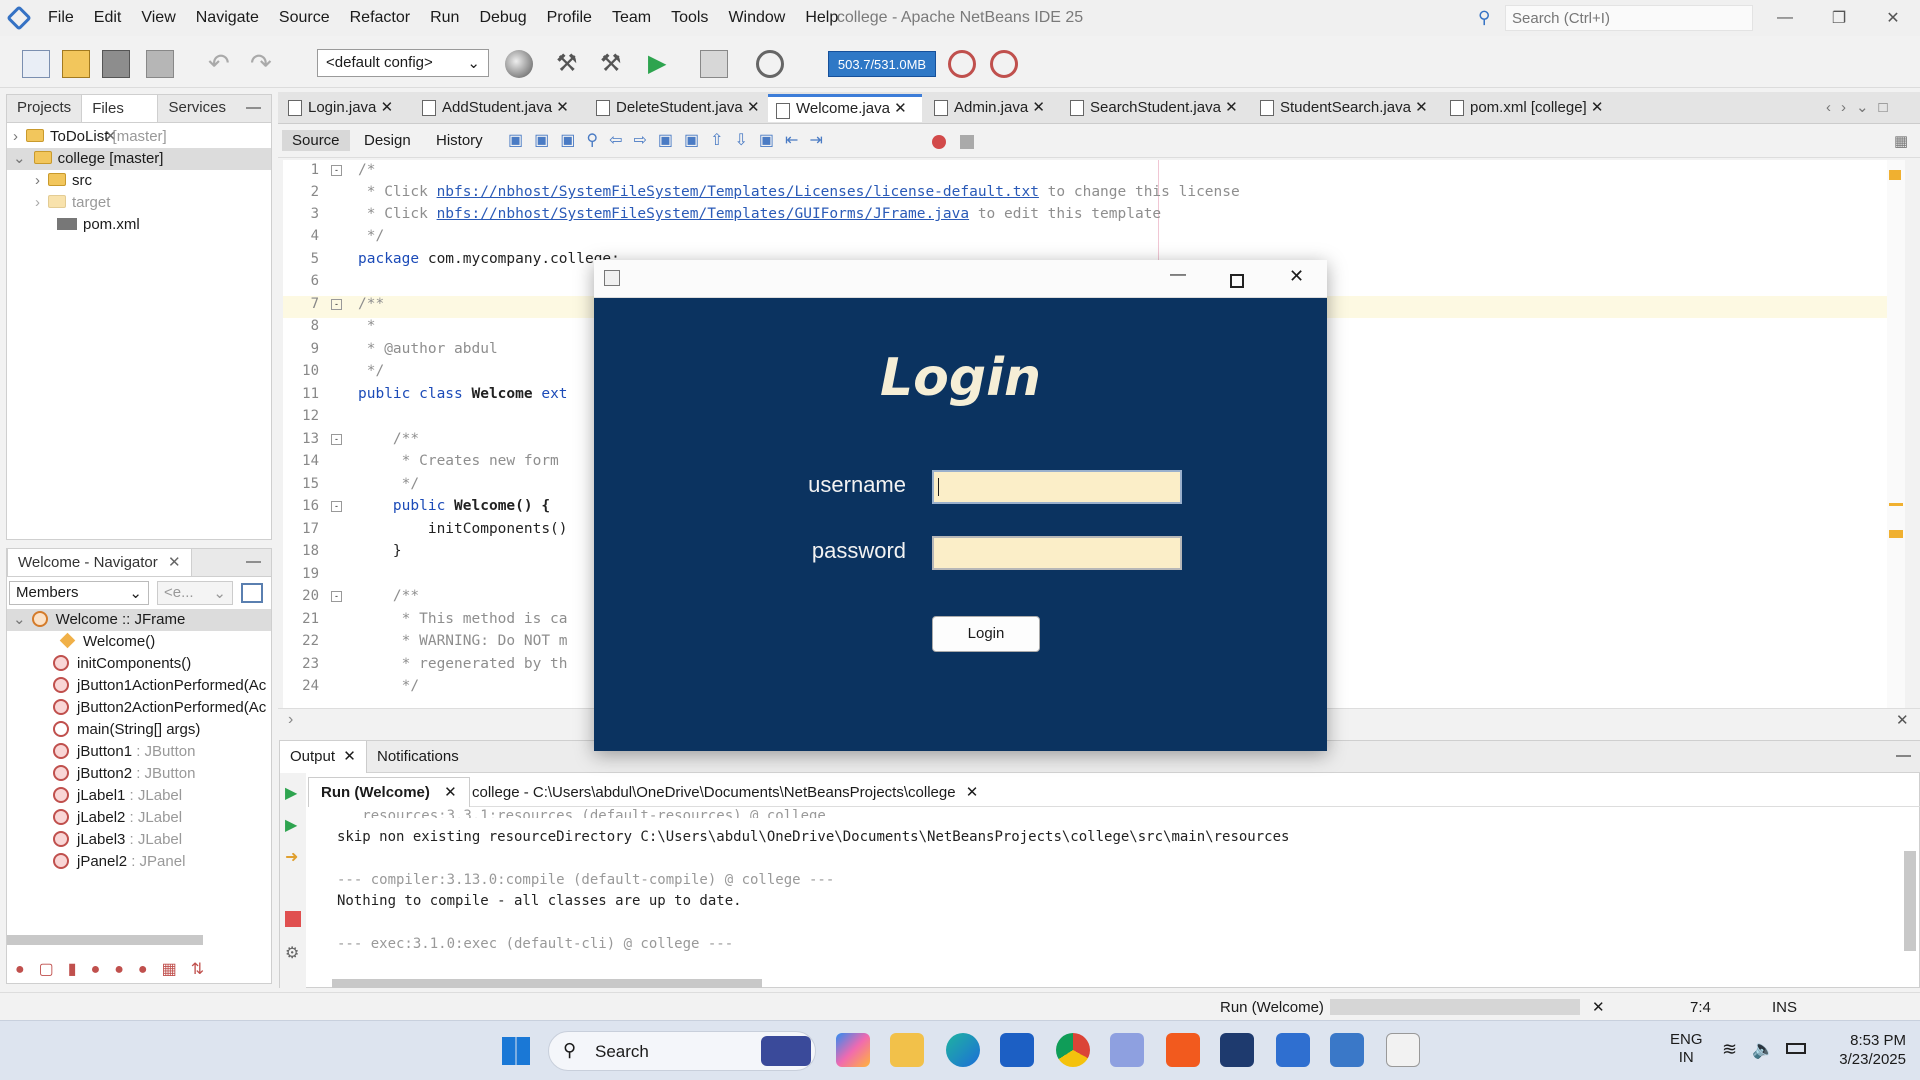 Image resolution: width=1920 pixels, height=1080 pixels. What do you see at coordinates (714, 64) in the screenshot?
I see `debug-icon` at bounding box center [714, 64].